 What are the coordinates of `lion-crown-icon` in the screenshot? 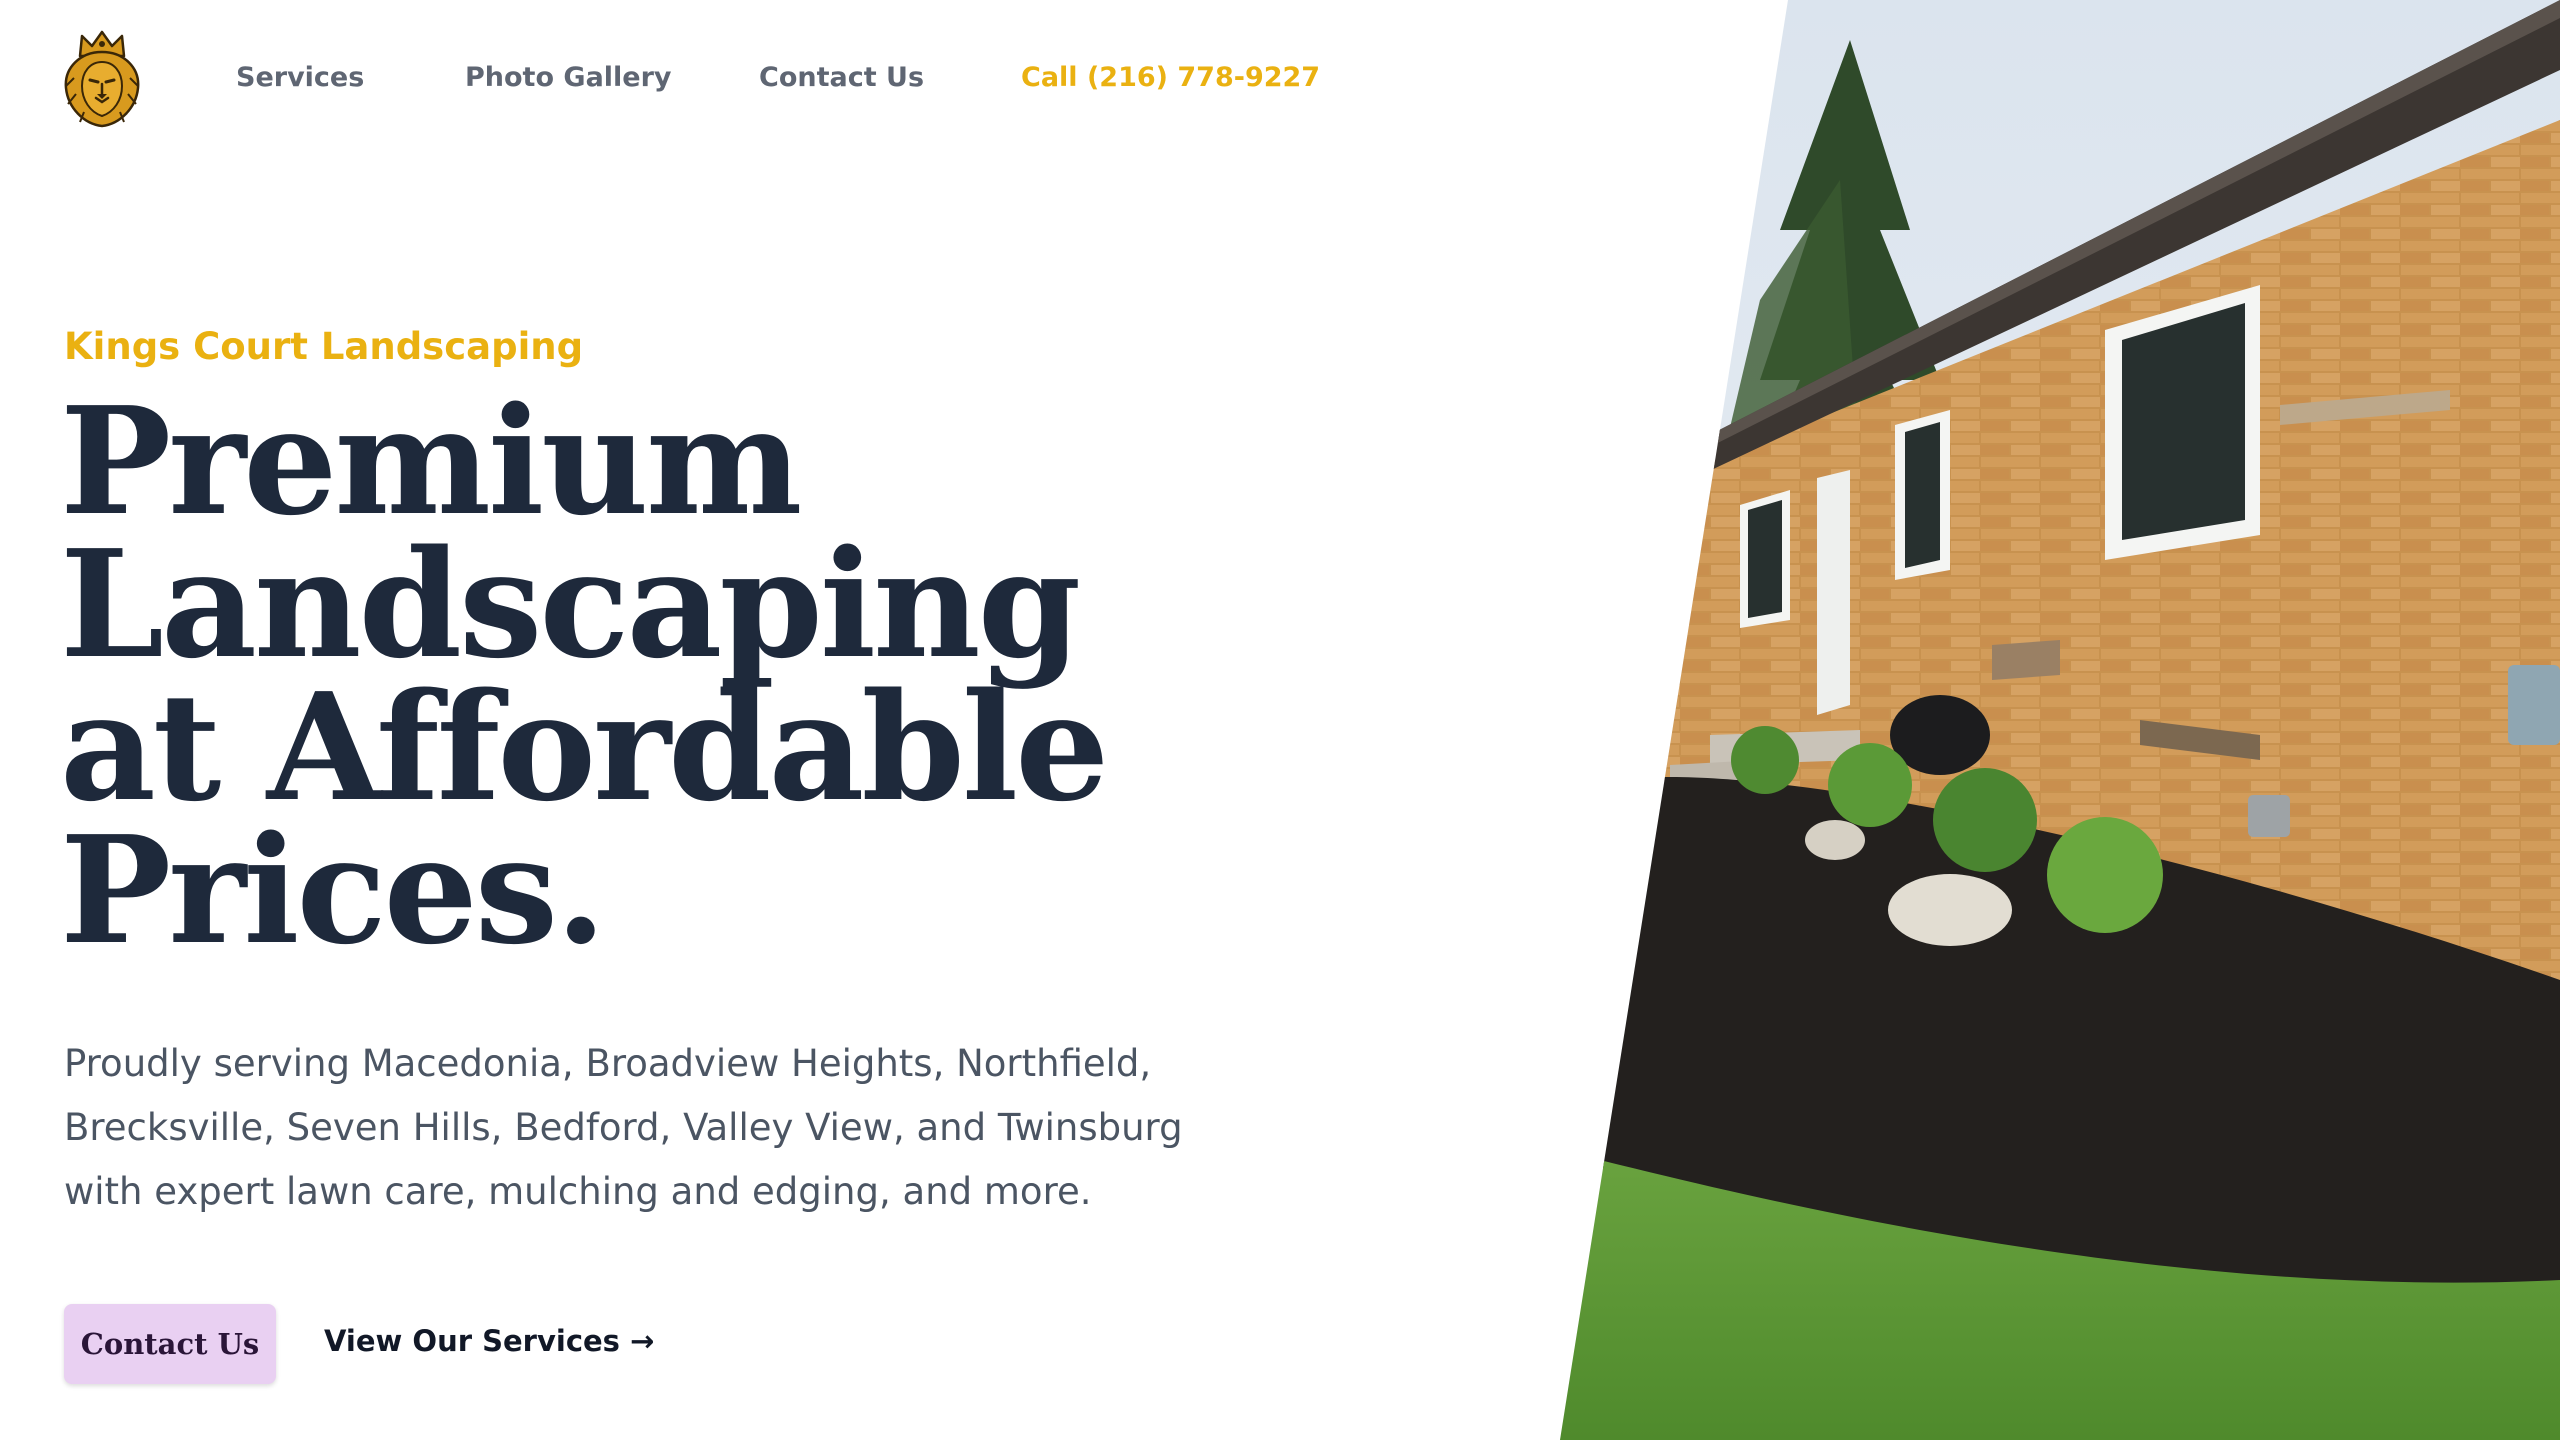 It's located at (102, 79).